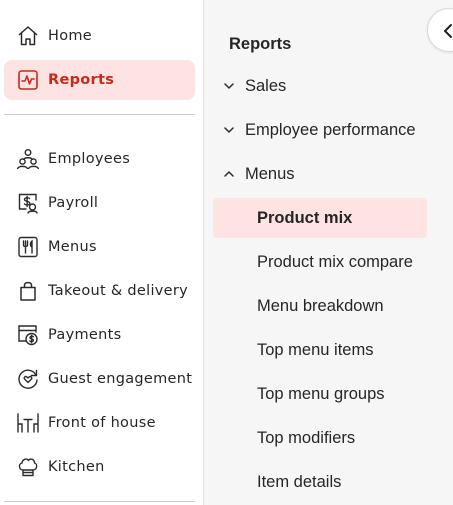 This screenshot has width=453, height=505. Describe the element at coordinates (315, 349) in the screenshot. I see `report-label: Top menu items` at that location.